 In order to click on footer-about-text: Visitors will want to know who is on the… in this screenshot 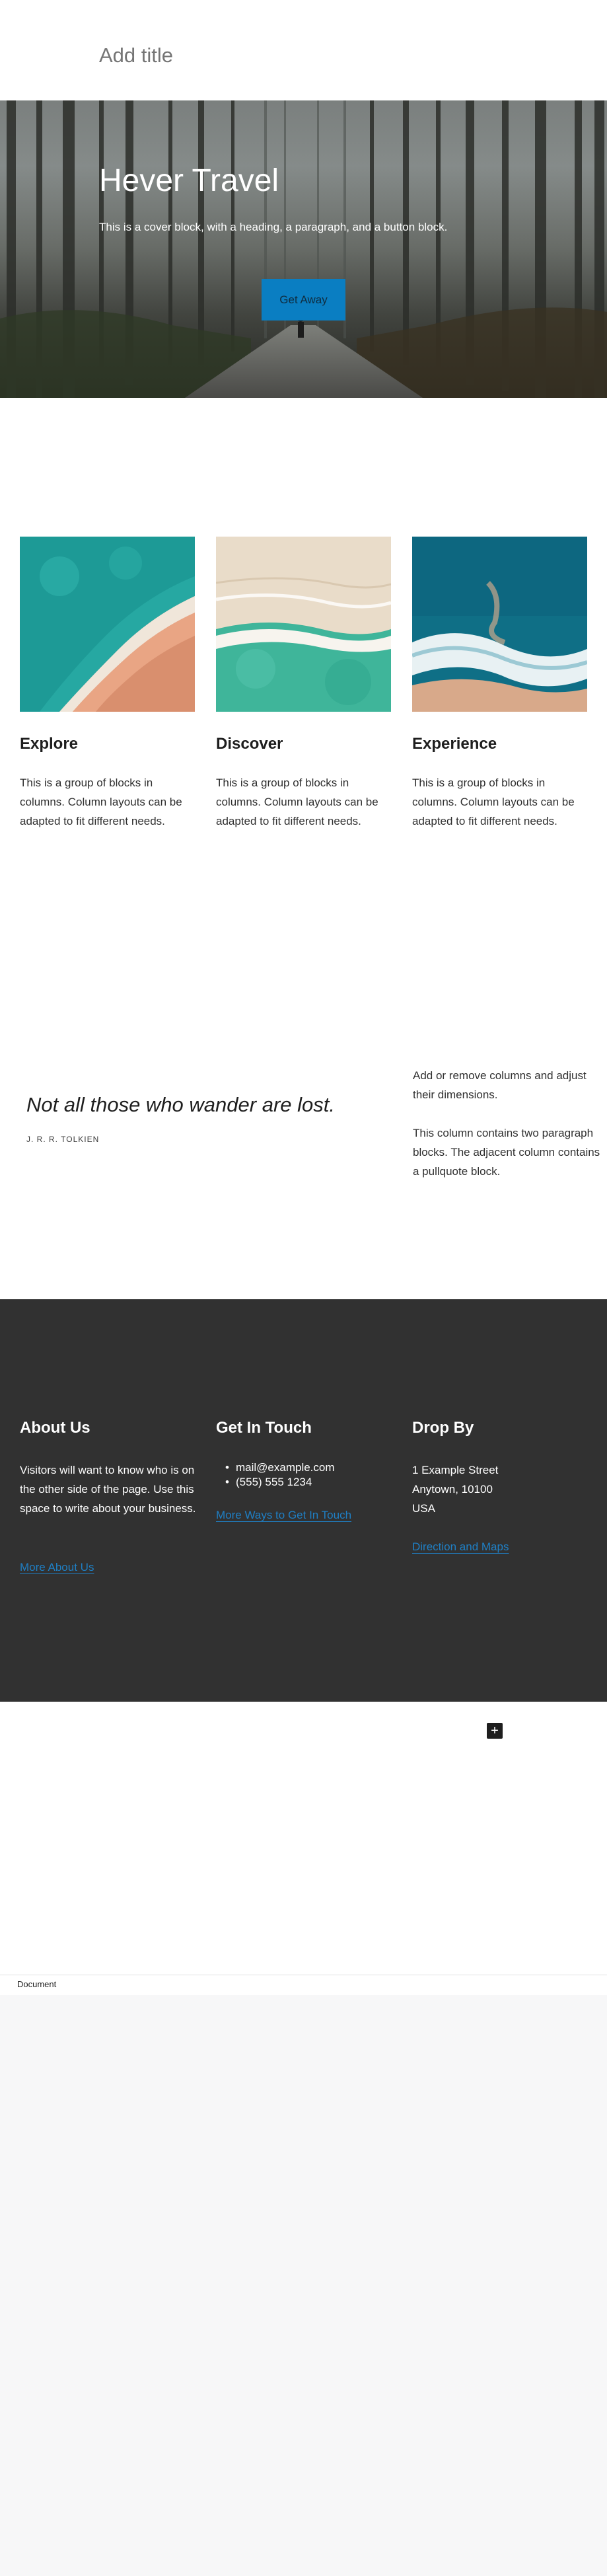, I will do `click(109, 1490)`.